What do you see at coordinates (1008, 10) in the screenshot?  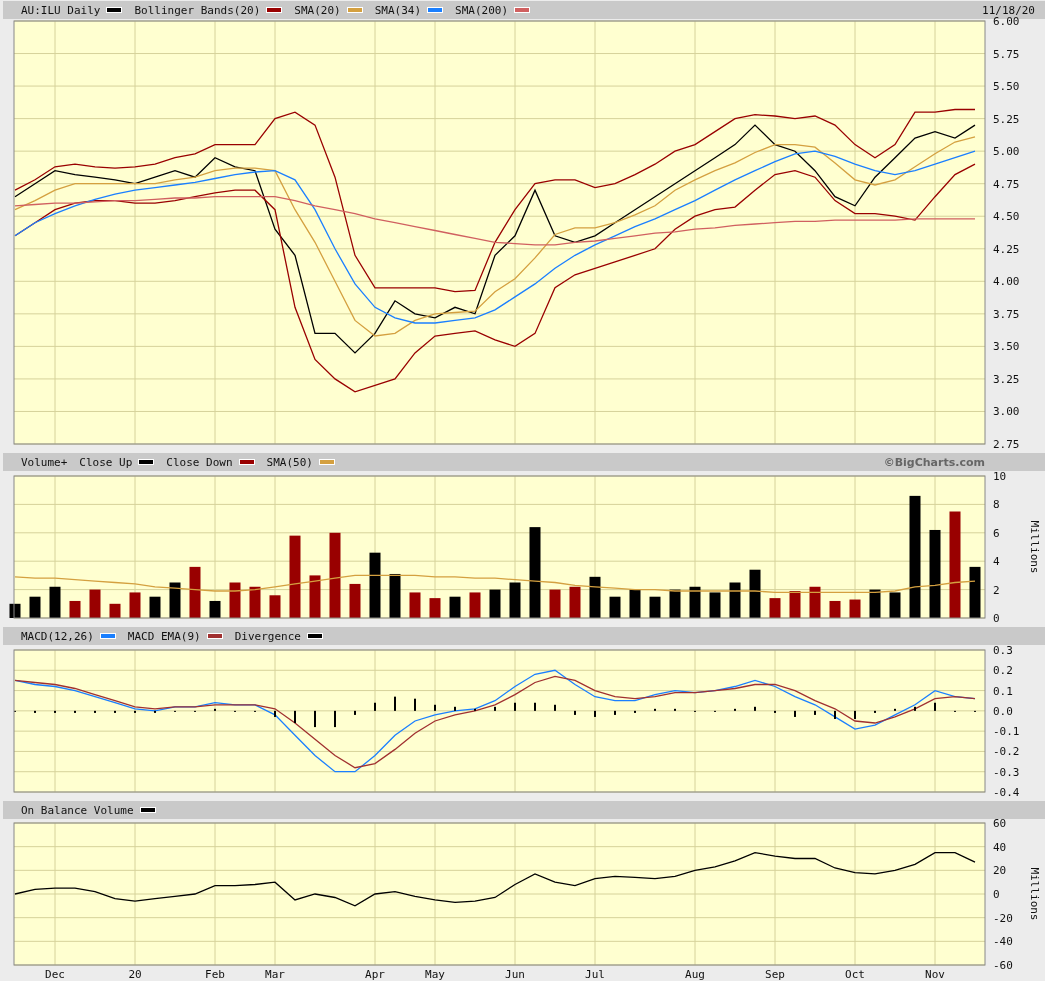 I see `chart-date: 11/18/20` at bounding box center [1008, 10].